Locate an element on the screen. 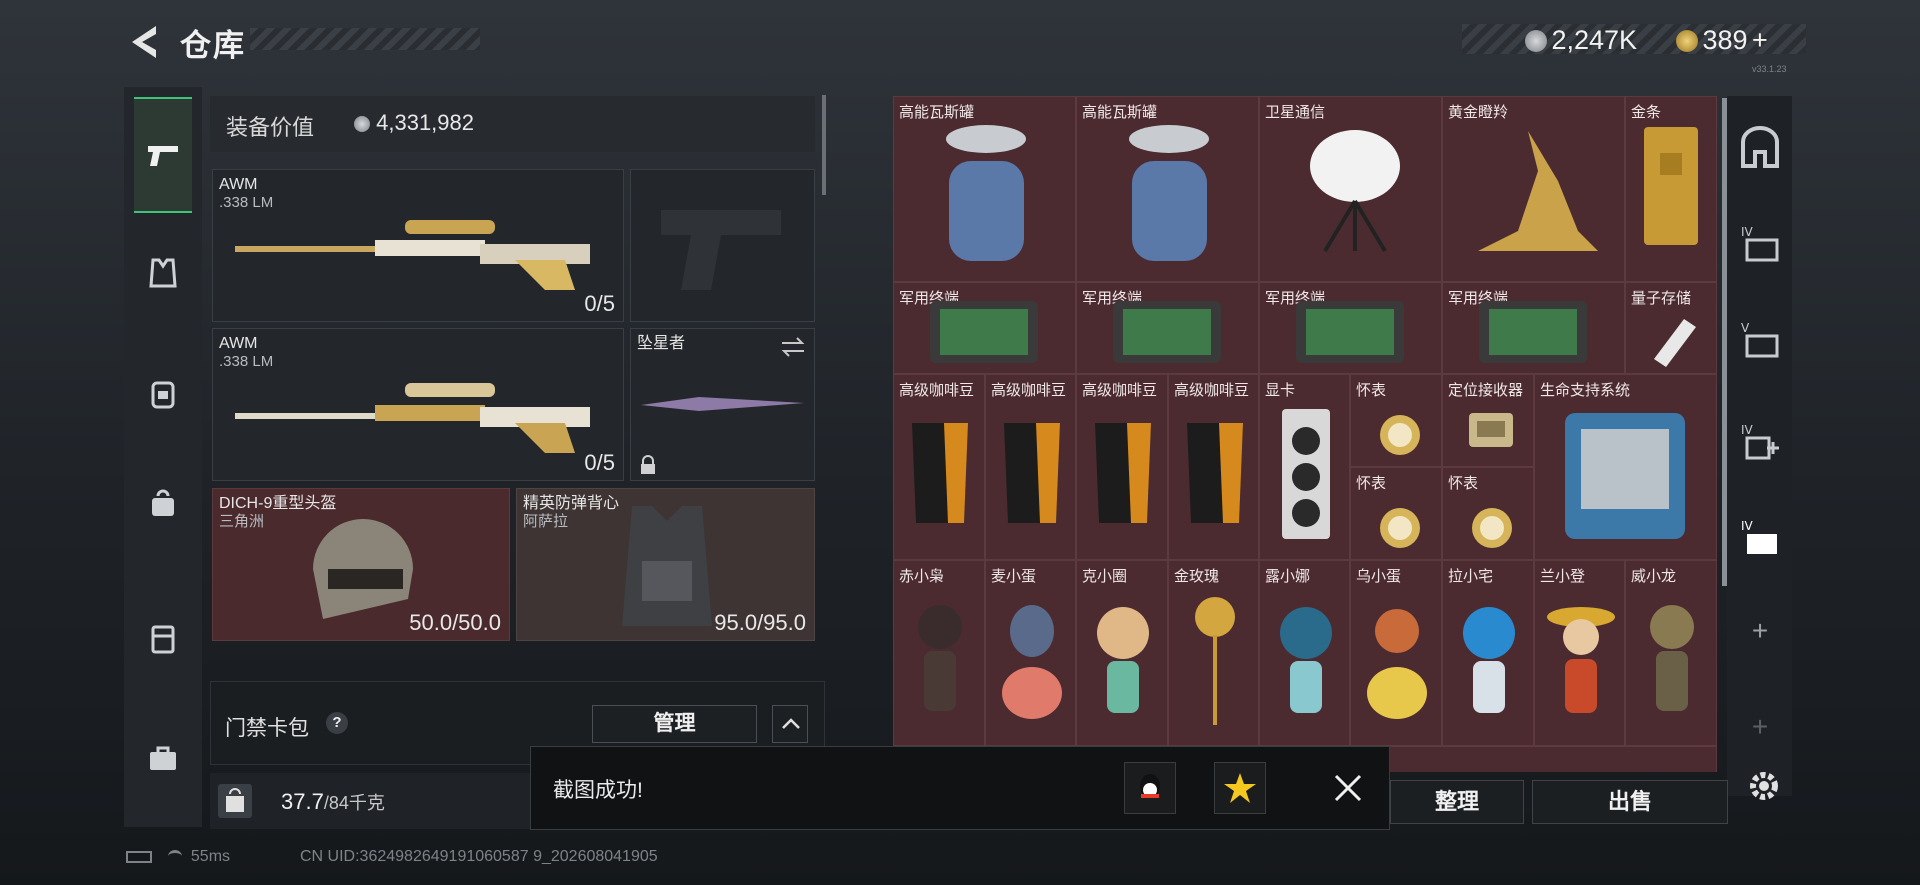  category-nav is located at coordinates (163, 457).